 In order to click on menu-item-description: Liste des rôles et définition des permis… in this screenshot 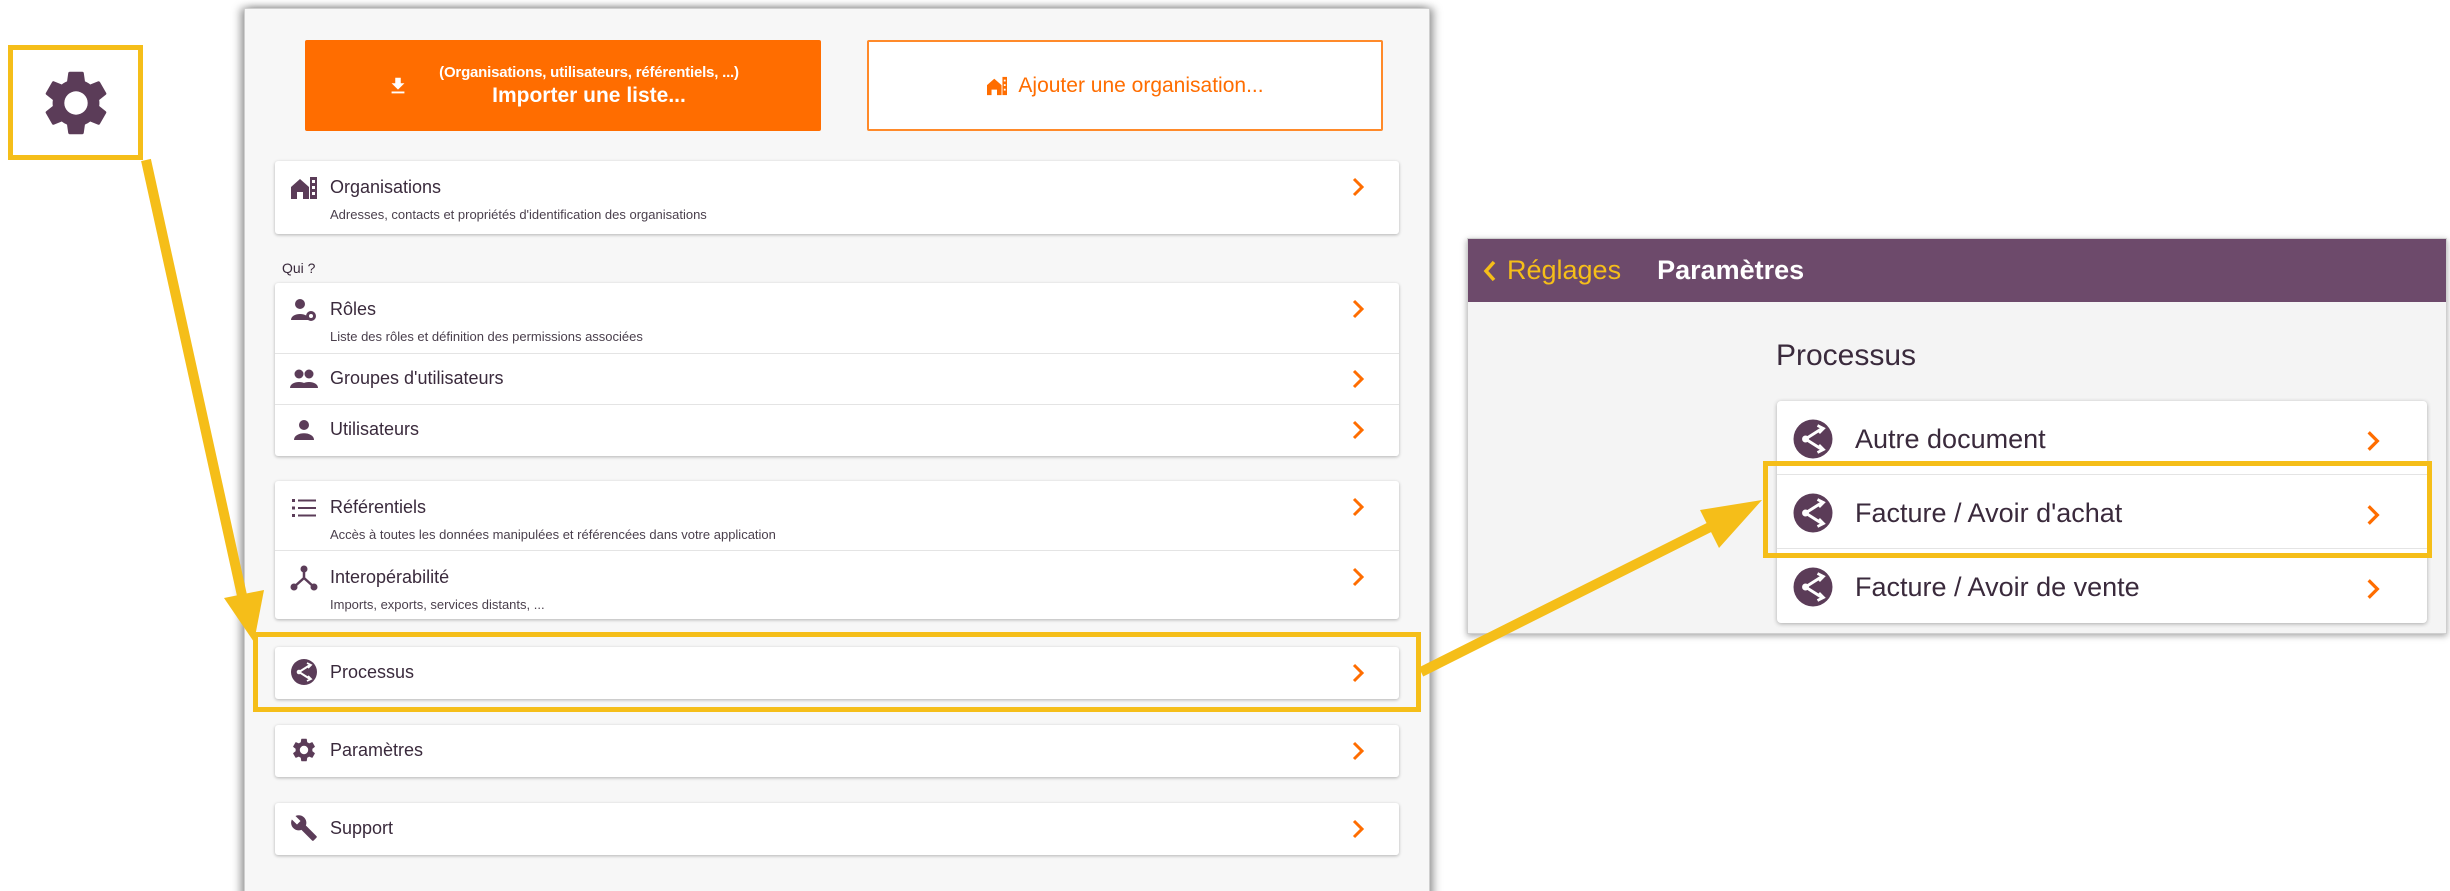, I will do `click(486, 336)`.